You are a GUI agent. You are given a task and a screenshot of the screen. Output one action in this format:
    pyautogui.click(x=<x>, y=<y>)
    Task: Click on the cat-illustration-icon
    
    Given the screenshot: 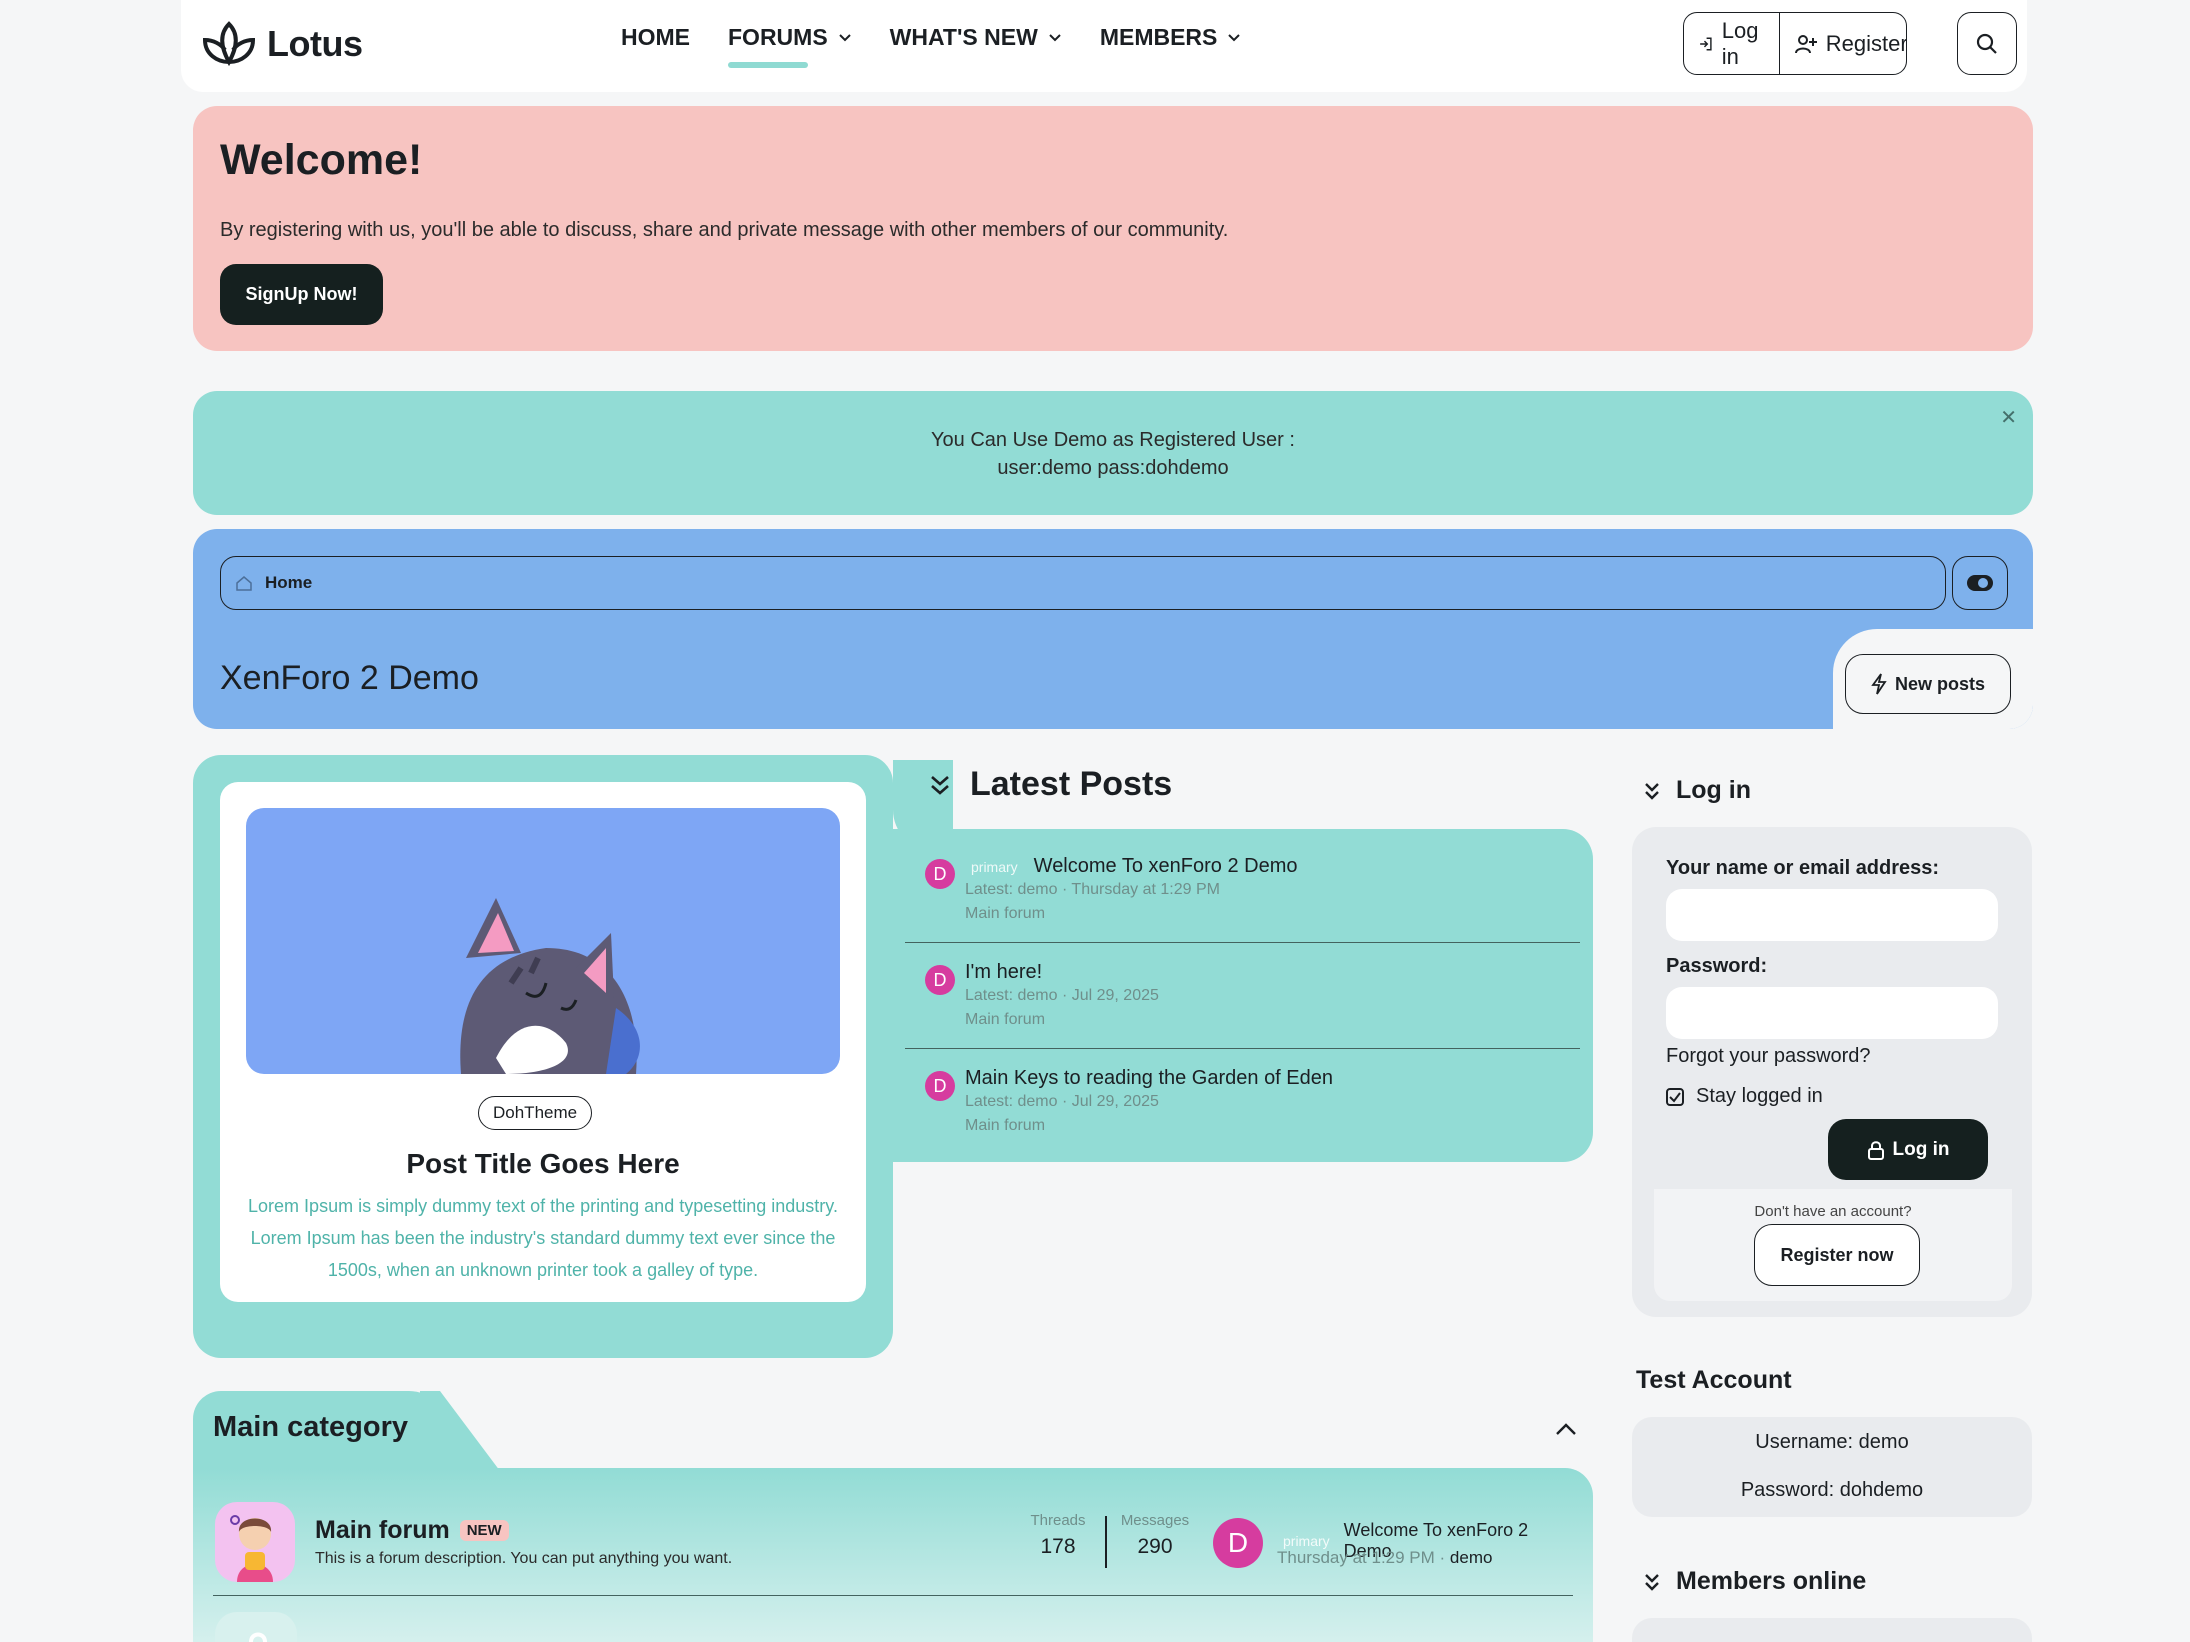 What is the action you would take?
    pyautogui.click(x=550, y=986)
    